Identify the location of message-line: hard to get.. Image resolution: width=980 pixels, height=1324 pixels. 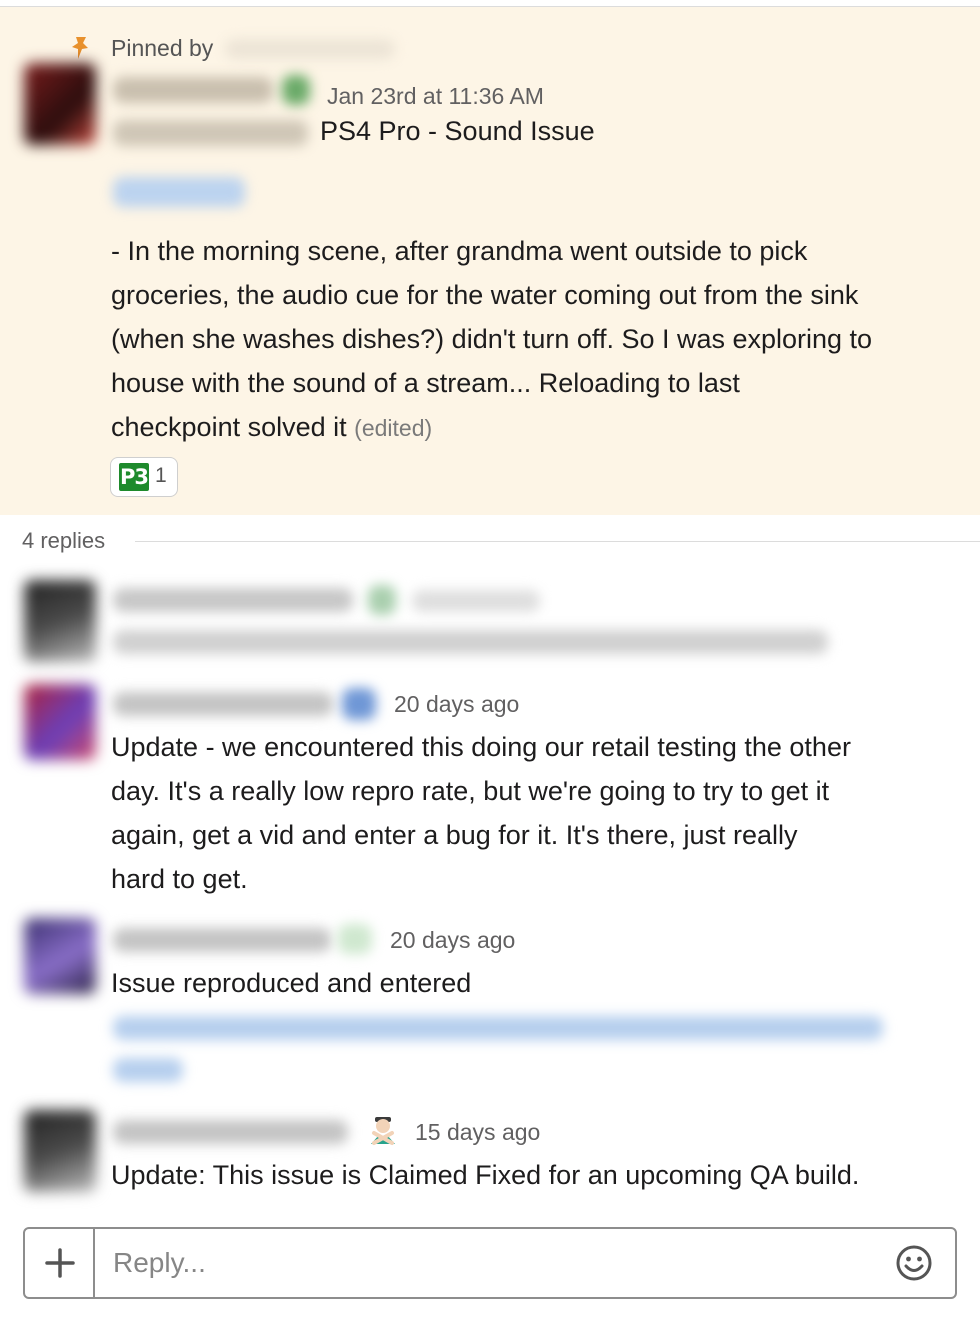
(179, 879).